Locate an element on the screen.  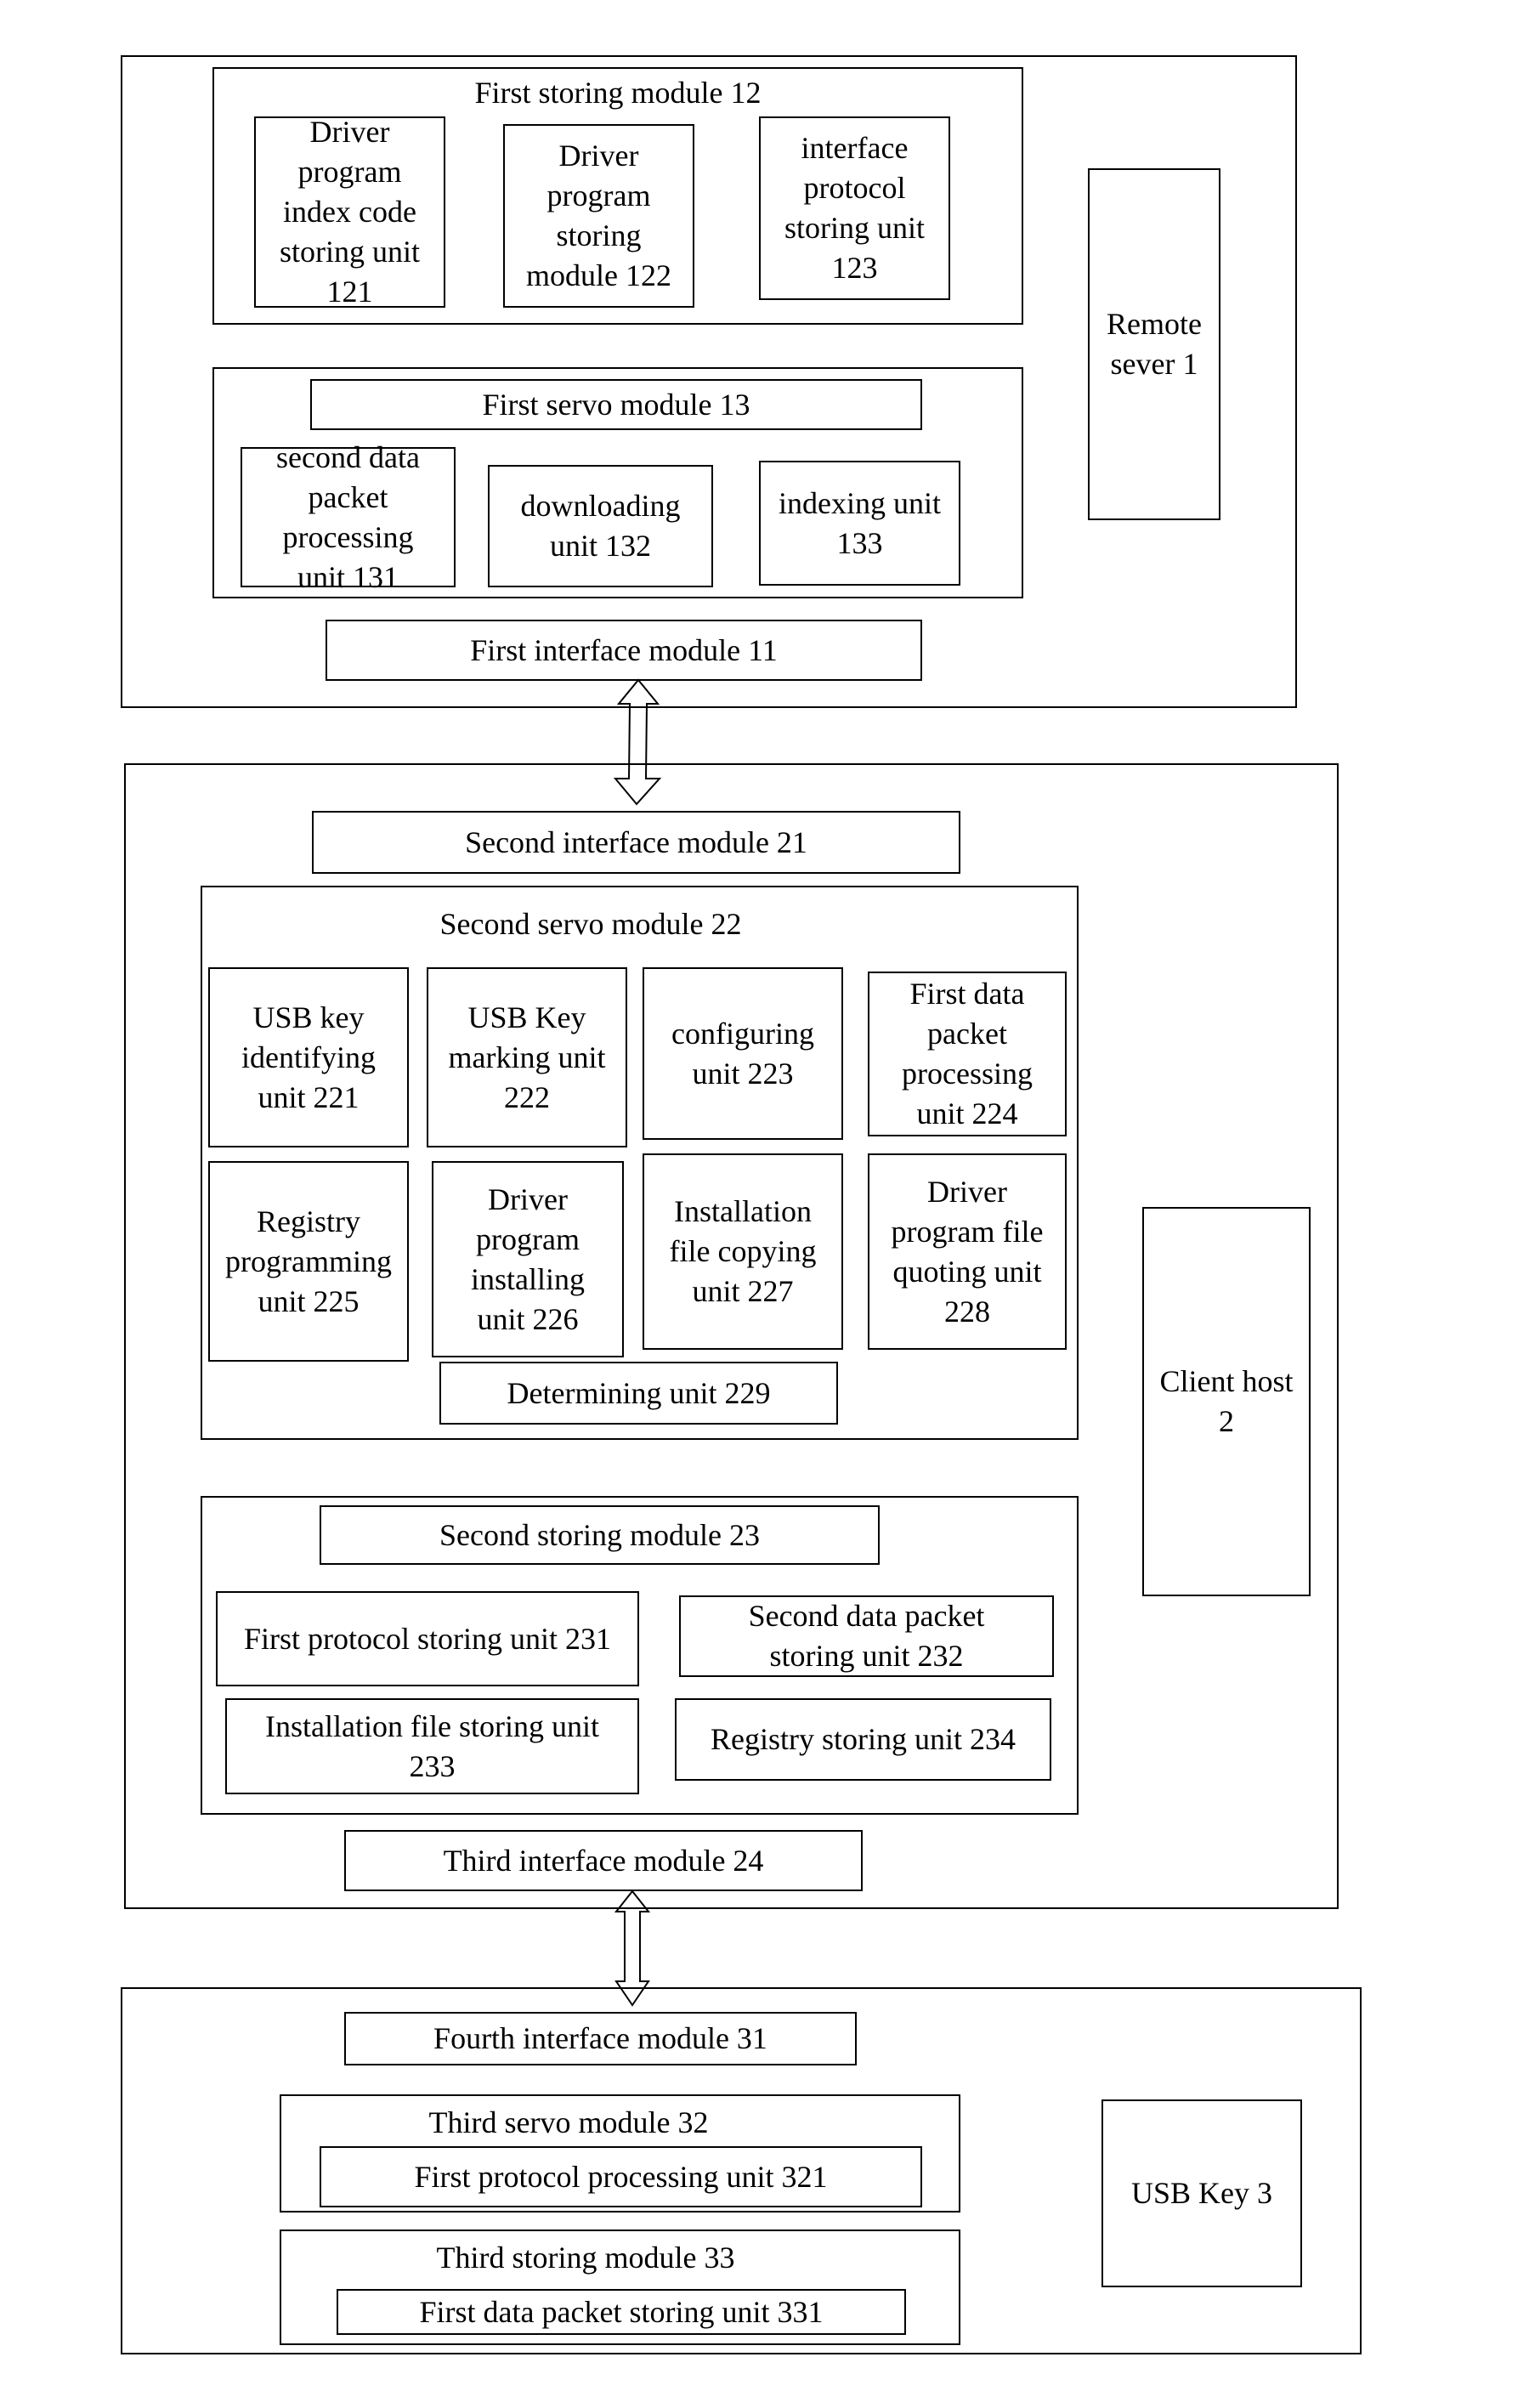
registry-storing-unit: Registry storing unit 234 is located at coordinates (863, 1740).